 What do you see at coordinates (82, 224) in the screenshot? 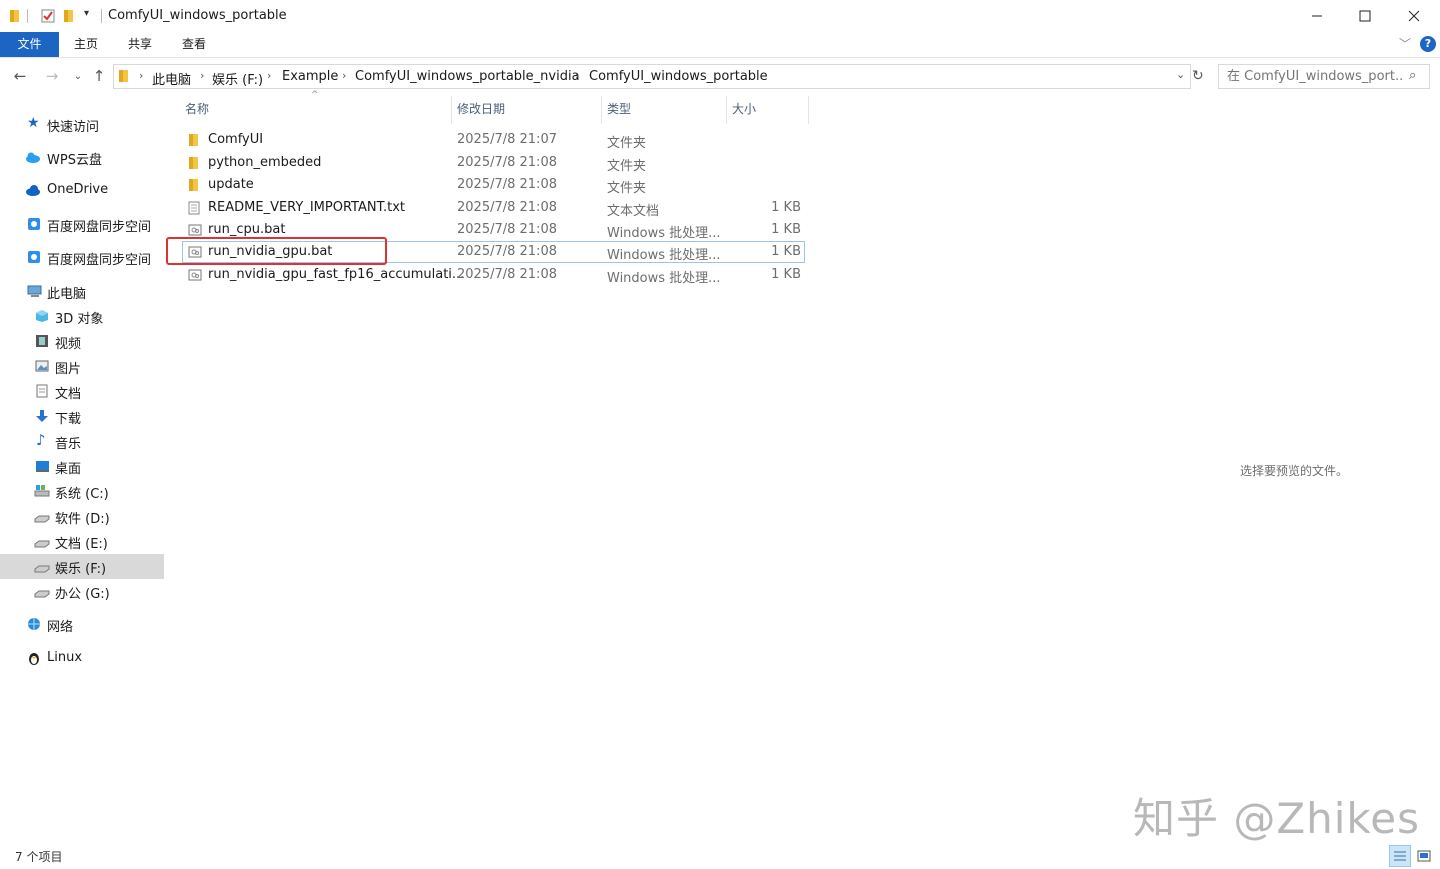
I see `sidebar-item-baidu-sync-1: 百度网盘同步空间` at bounding box center [82, 224].